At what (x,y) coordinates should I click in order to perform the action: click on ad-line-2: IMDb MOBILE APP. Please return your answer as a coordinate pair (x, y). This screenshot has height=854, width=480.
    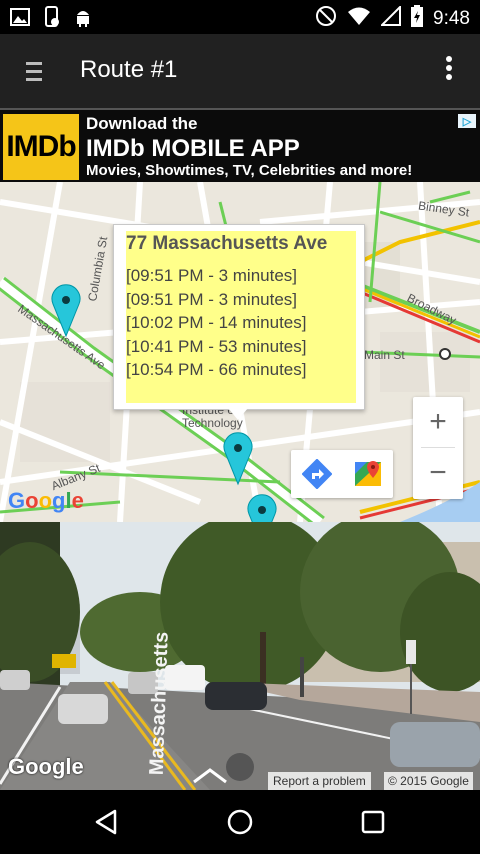
    Looking at the image, I should click on (193, 148).